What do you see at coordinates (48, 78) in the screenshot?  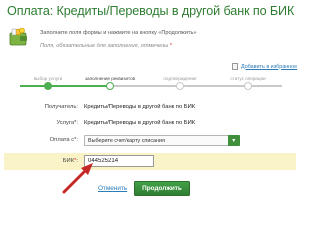 I see `step-label-select-service: выбор услуги` at bounding box center [48, 78].